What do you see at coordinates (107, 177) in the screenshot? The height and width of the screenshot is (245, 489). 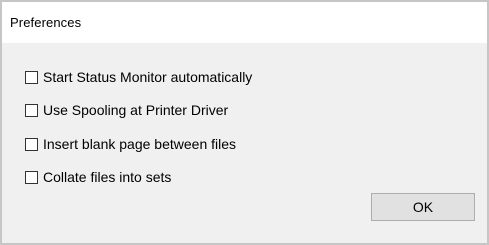 I see `collate-files-label: Collate files into sets` at bounding box center [107, 177].